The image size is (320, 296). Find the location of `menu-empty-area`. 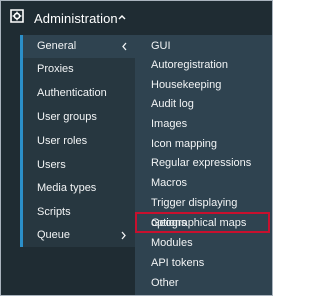

menu-empty-area is located at coordinates (77, 271).